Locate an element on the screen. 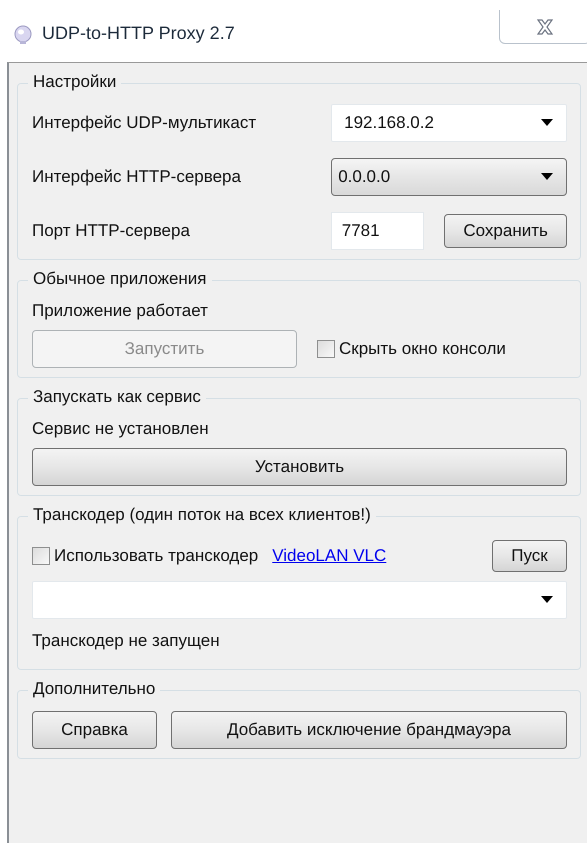  help-button: Справка is located at coordinates (94, 730).